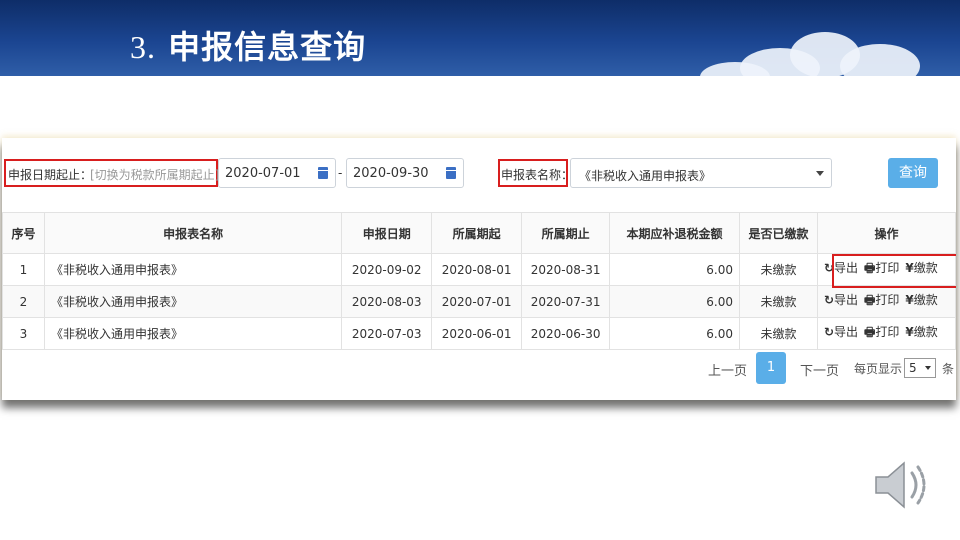  Describe the element at coordinates (566, 233) in the screenshot. I see `col-header: 所属期止` at that location.